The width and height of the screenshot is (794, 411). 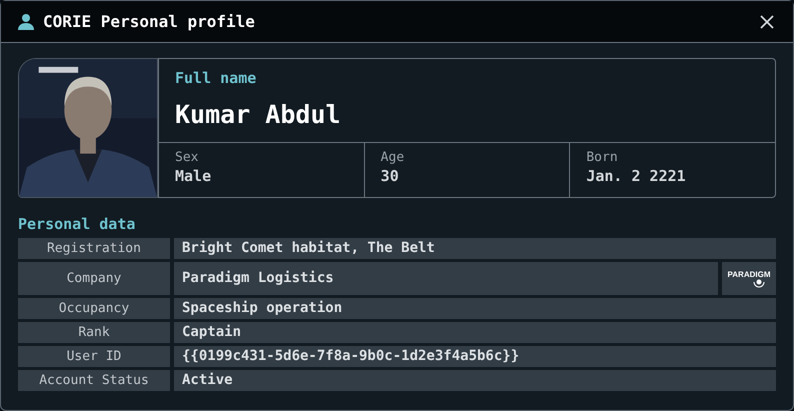 What do you see at coordinates (446, 278) in the screenshot?
I see `row-value: Paradigm Logistics` at bounding box center [446, 278].